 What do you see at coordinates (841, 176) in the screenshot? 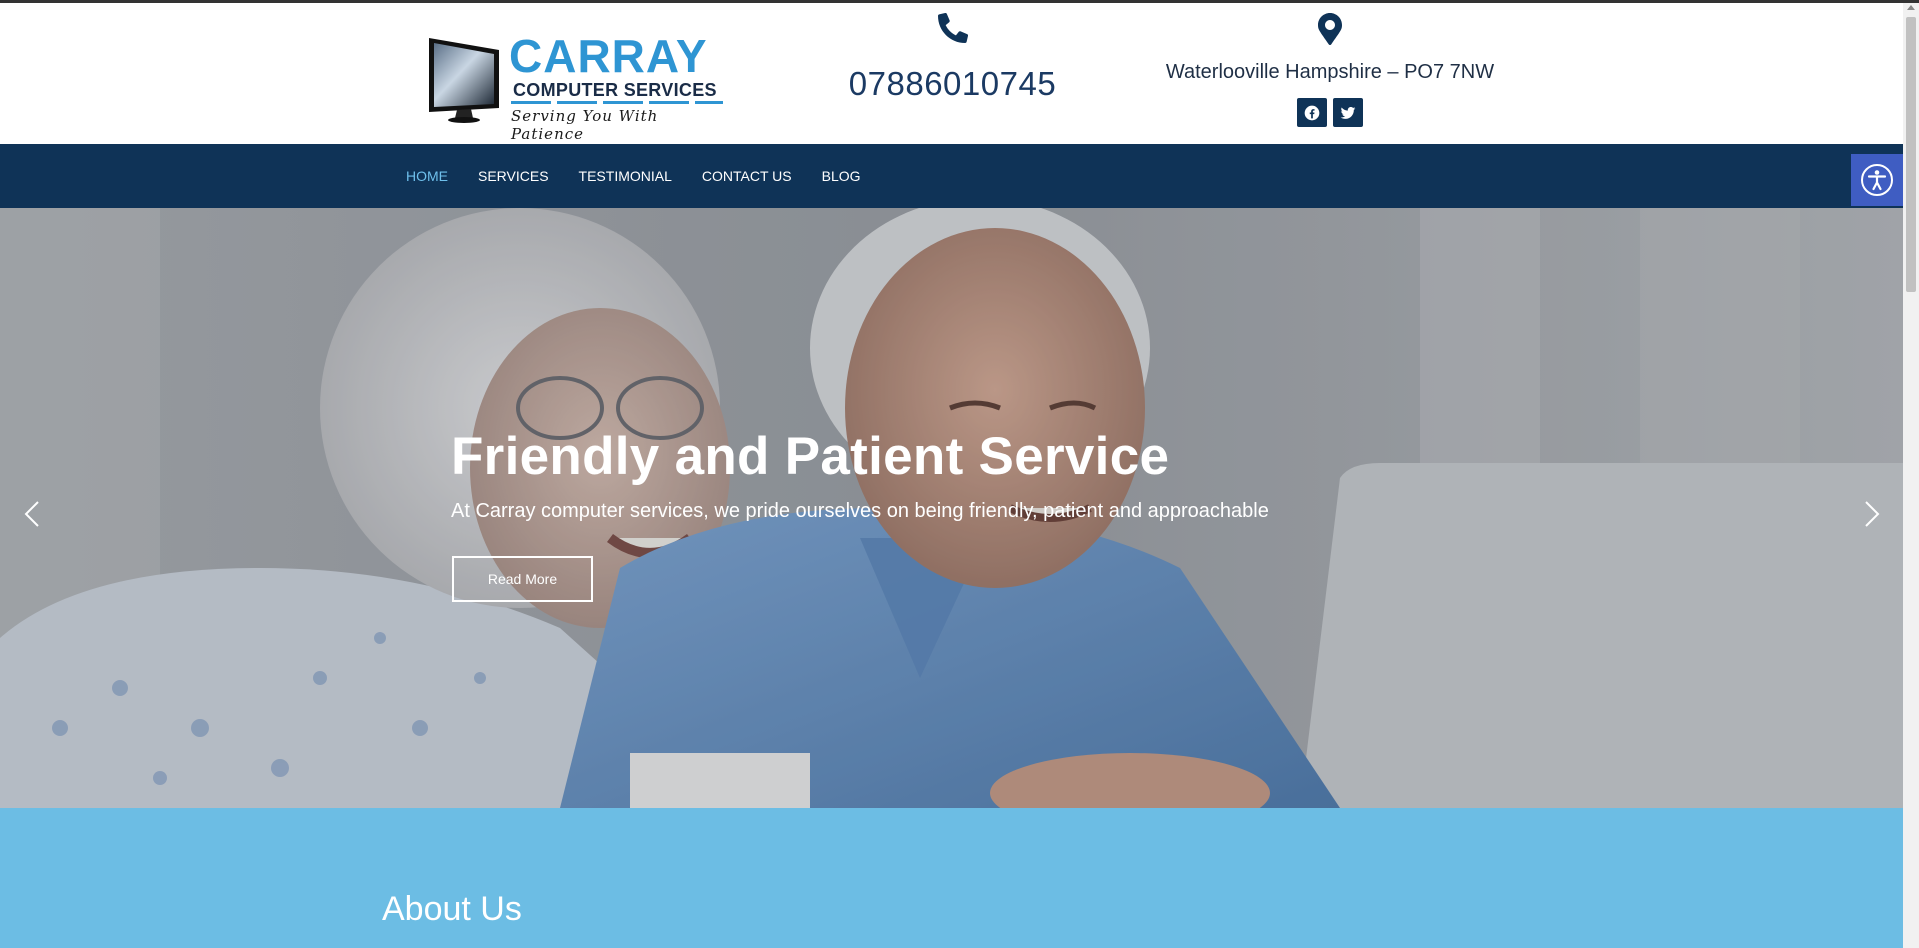
I see `nav-item-blog: BLOG` at bounding box center [841, 176].